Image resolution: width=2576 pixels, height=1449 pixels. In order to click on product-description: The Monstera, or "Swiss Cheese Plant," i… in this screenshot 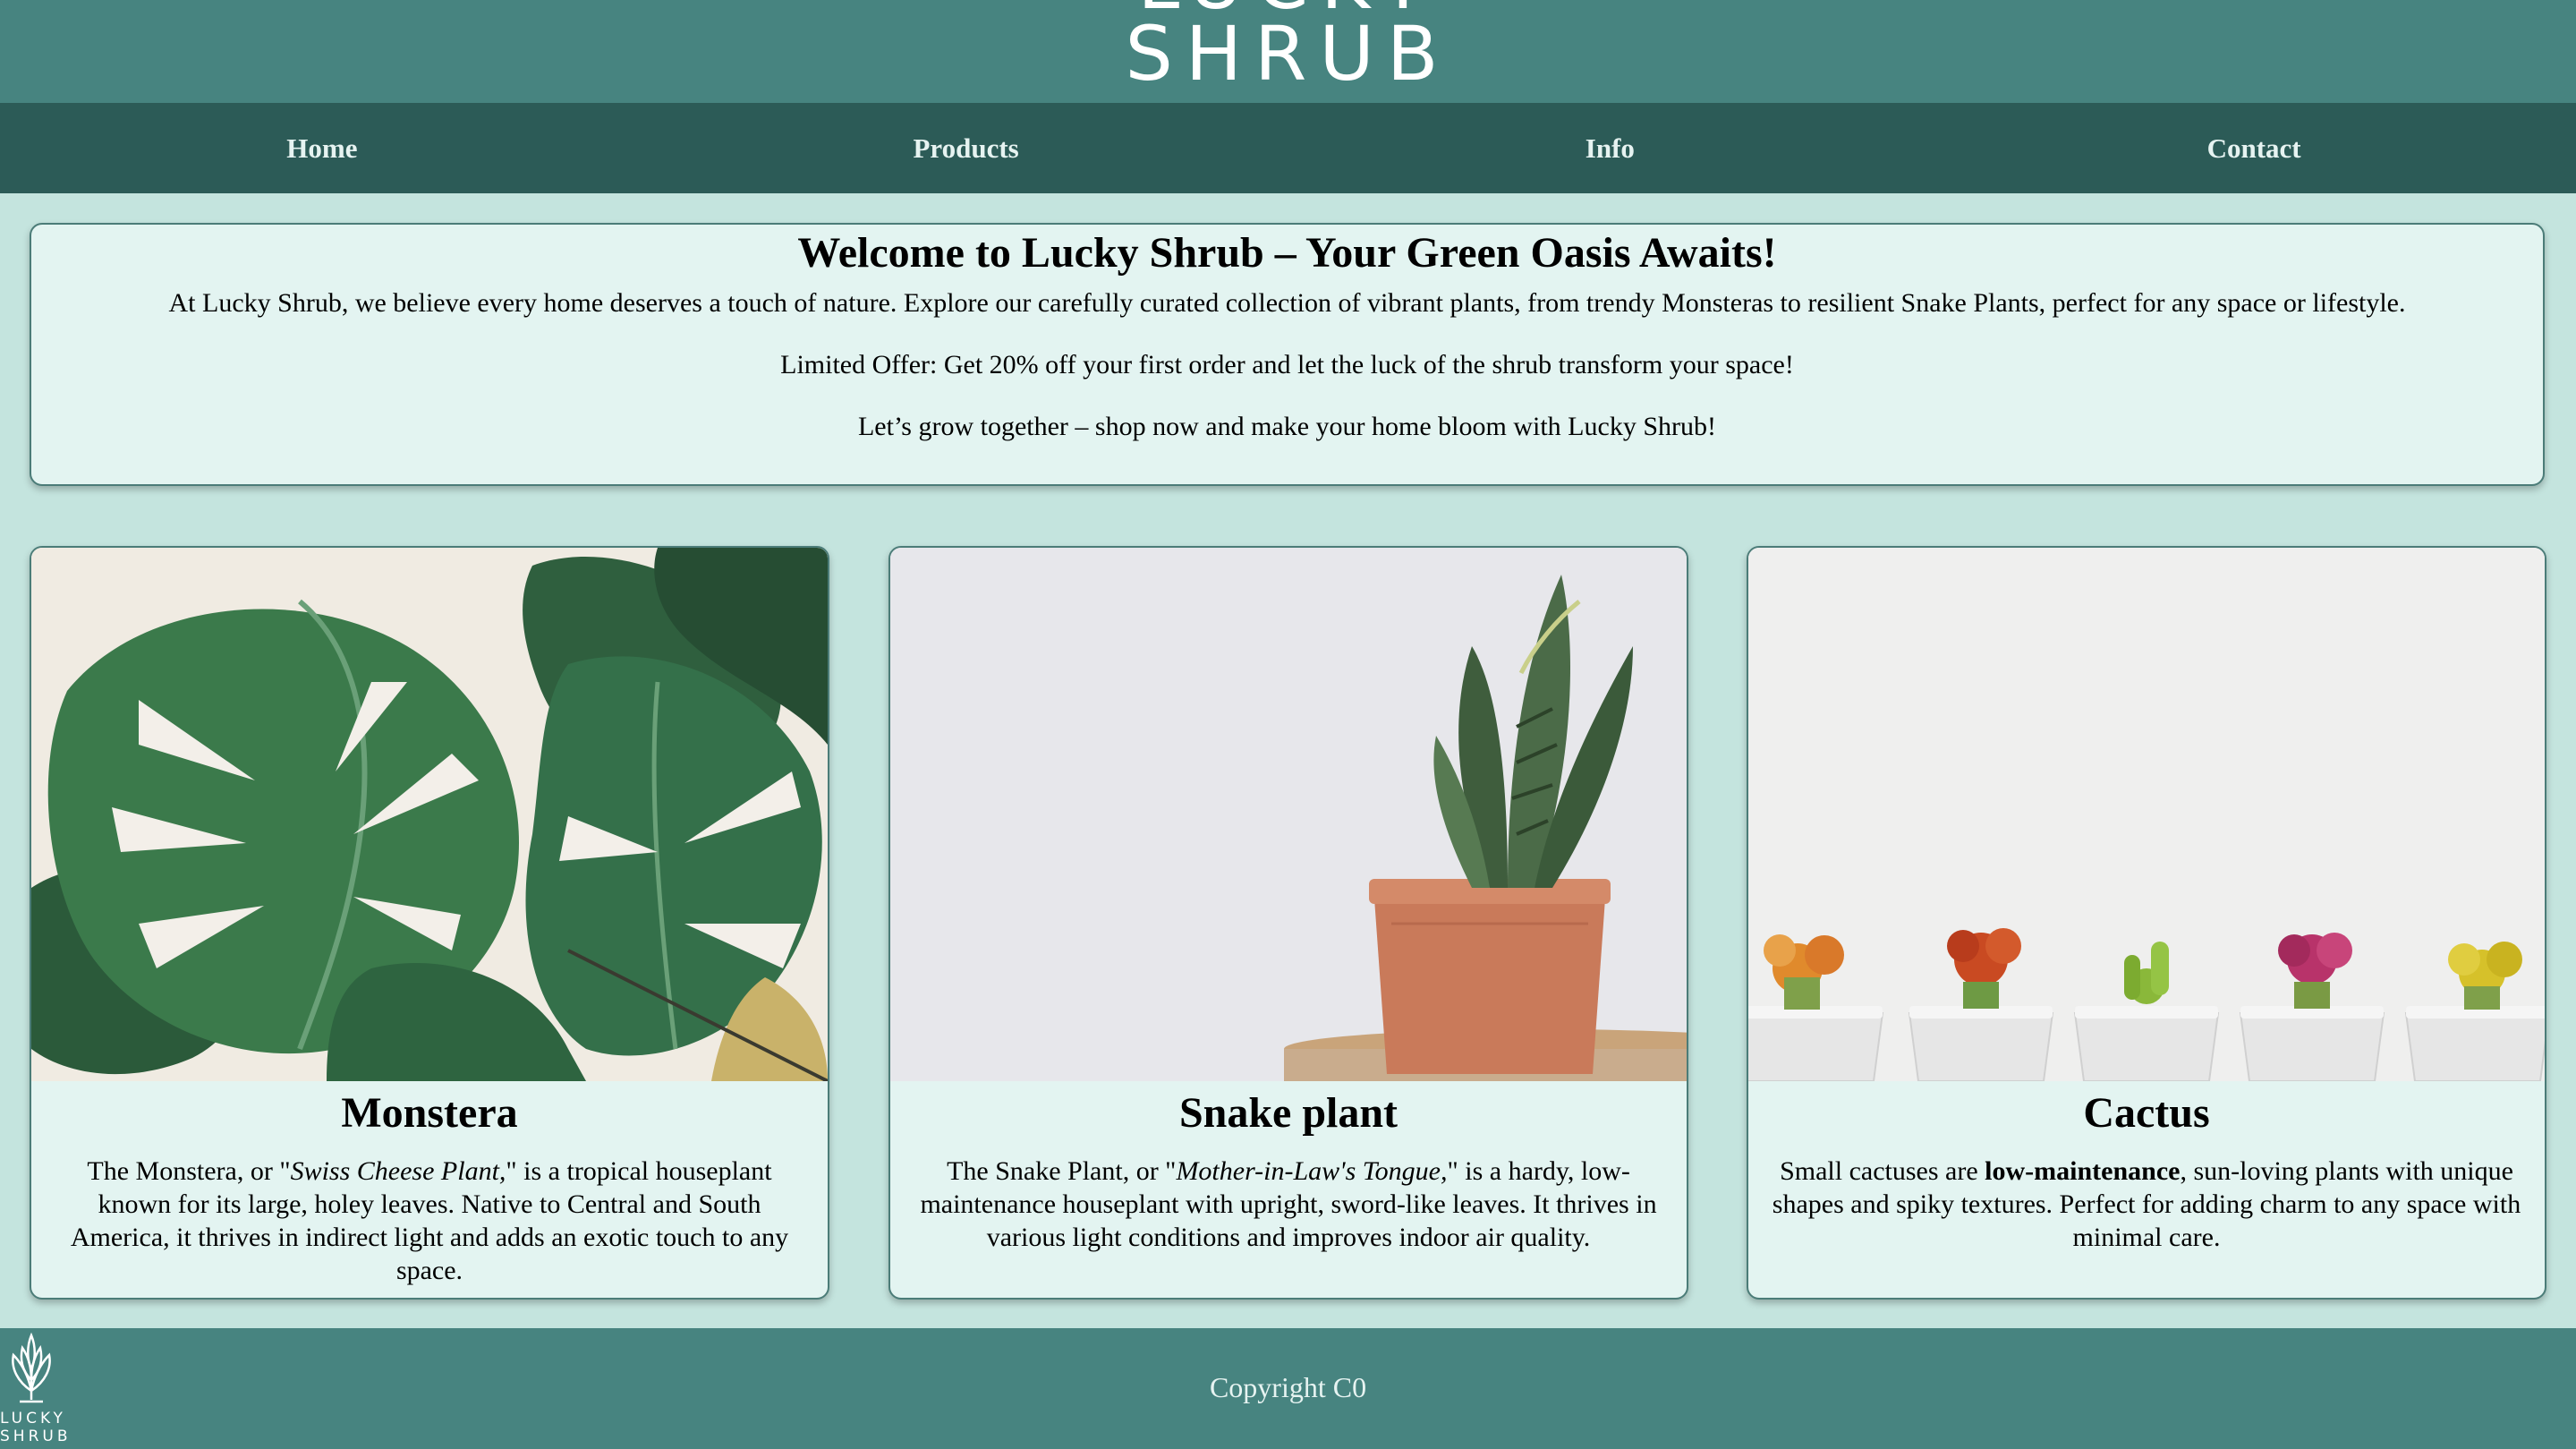, I will do `click(429, 1221)`.